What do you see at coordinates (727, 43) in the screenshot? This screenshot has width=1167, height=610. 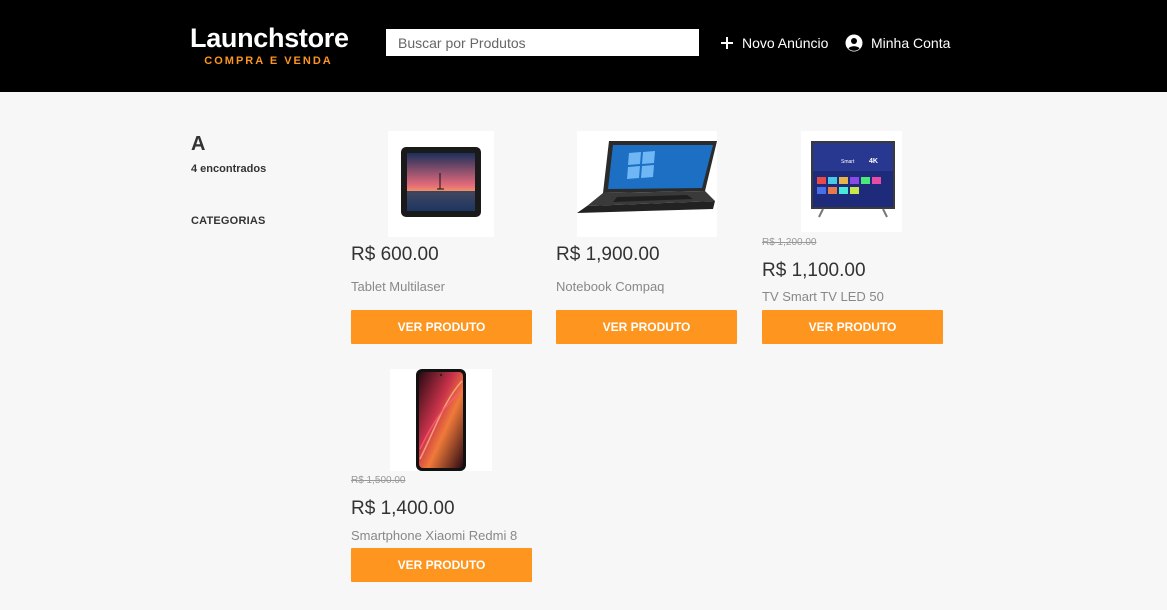 I see `plus-icon` at bounding box center [727, 43].